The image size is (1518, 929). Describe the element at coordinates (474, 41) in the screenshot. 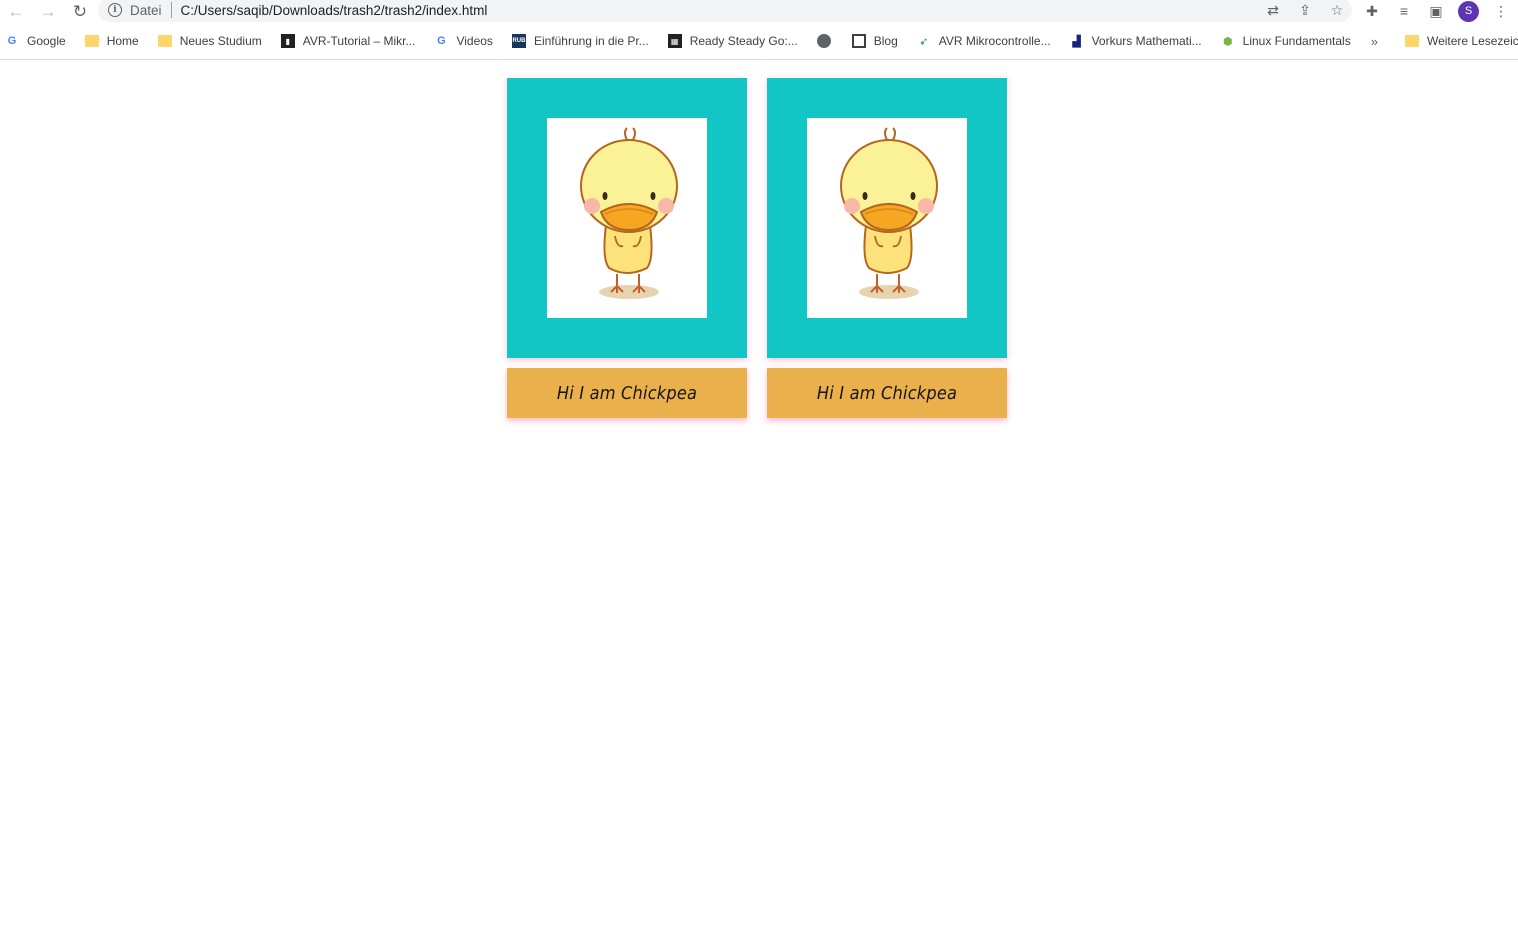

I see `bookmark-label: Videos` at that location.